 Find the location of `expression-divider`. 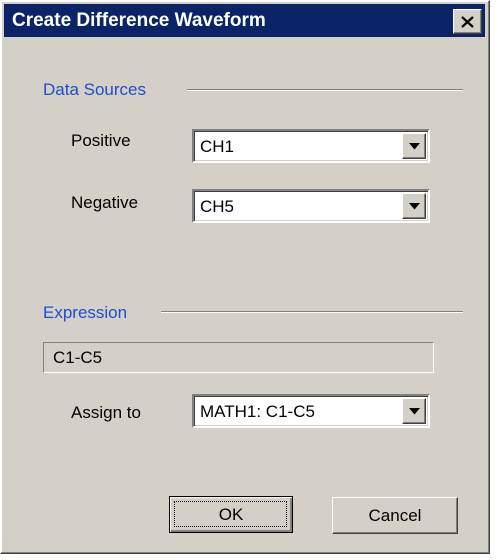

expression-divider is located at coordinates (312, 312).